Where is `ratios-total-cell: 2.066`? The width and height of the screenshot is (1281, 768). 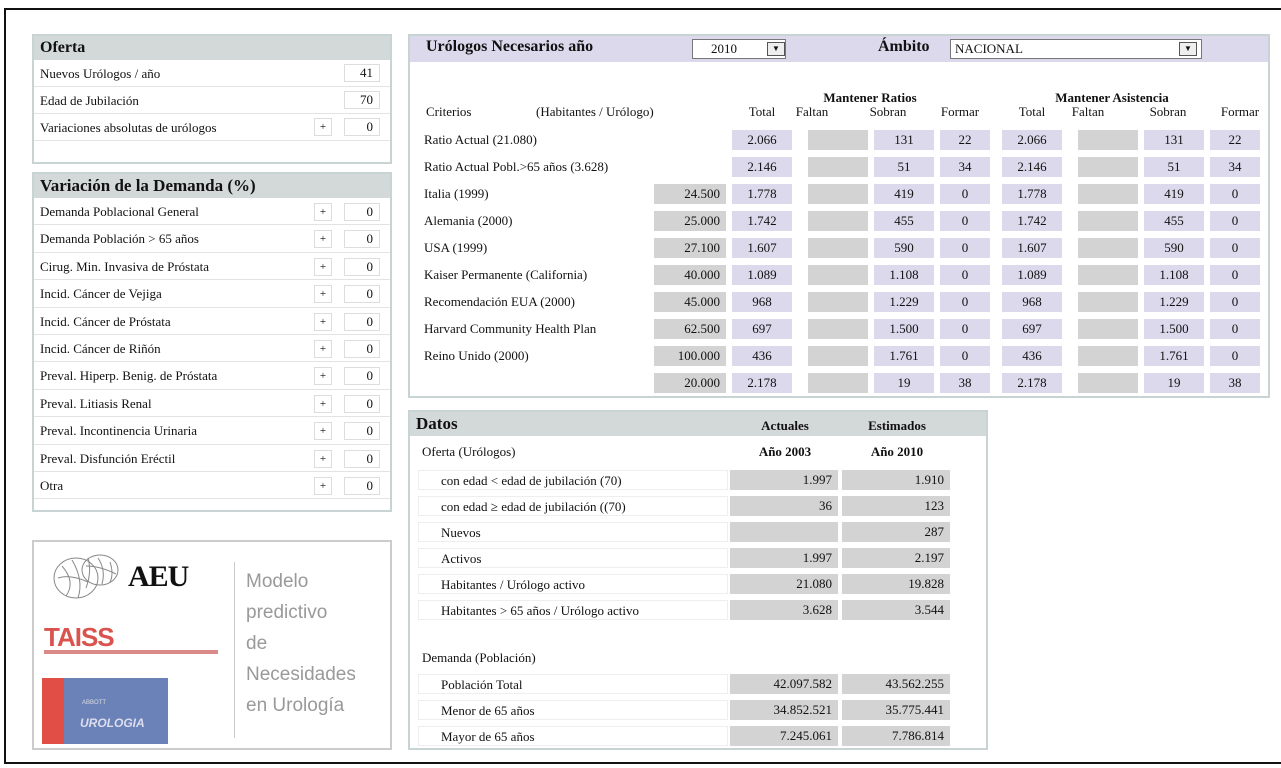
ratios-total-cell: 2.066 is located at coordinates (762, 140).